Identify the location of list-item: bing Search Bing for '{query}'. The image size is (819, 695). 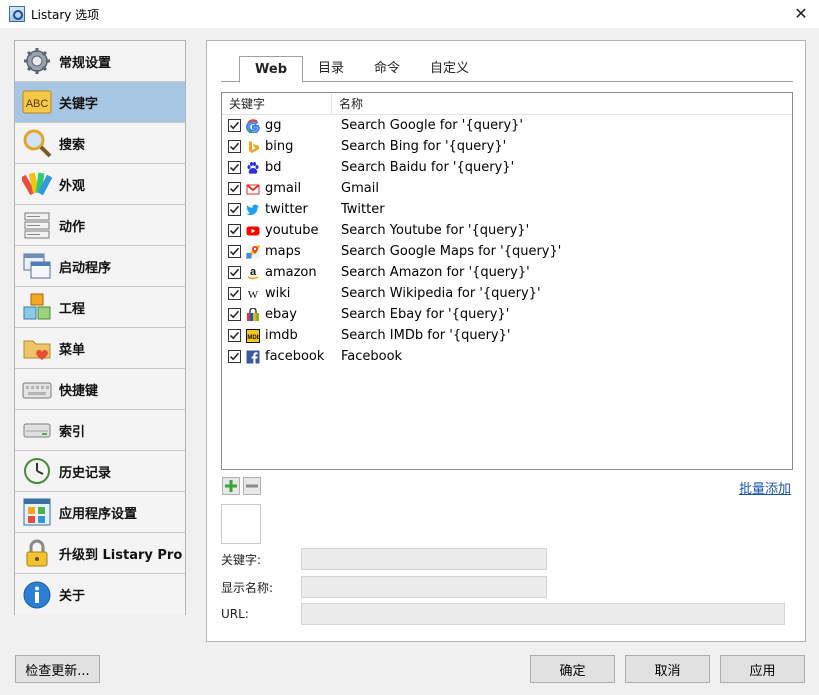
(507, 146).